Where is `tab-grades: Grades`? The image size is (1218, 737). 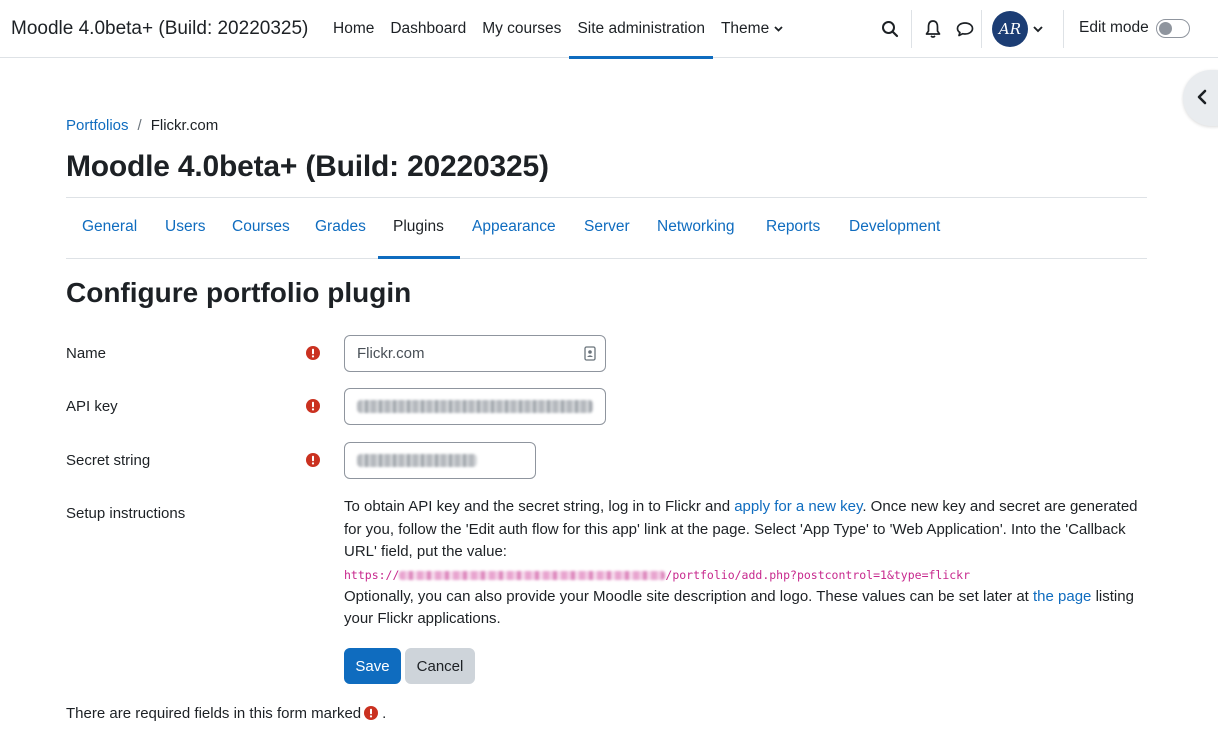 tab-grades: Grades is located at coordinates (340, 228).